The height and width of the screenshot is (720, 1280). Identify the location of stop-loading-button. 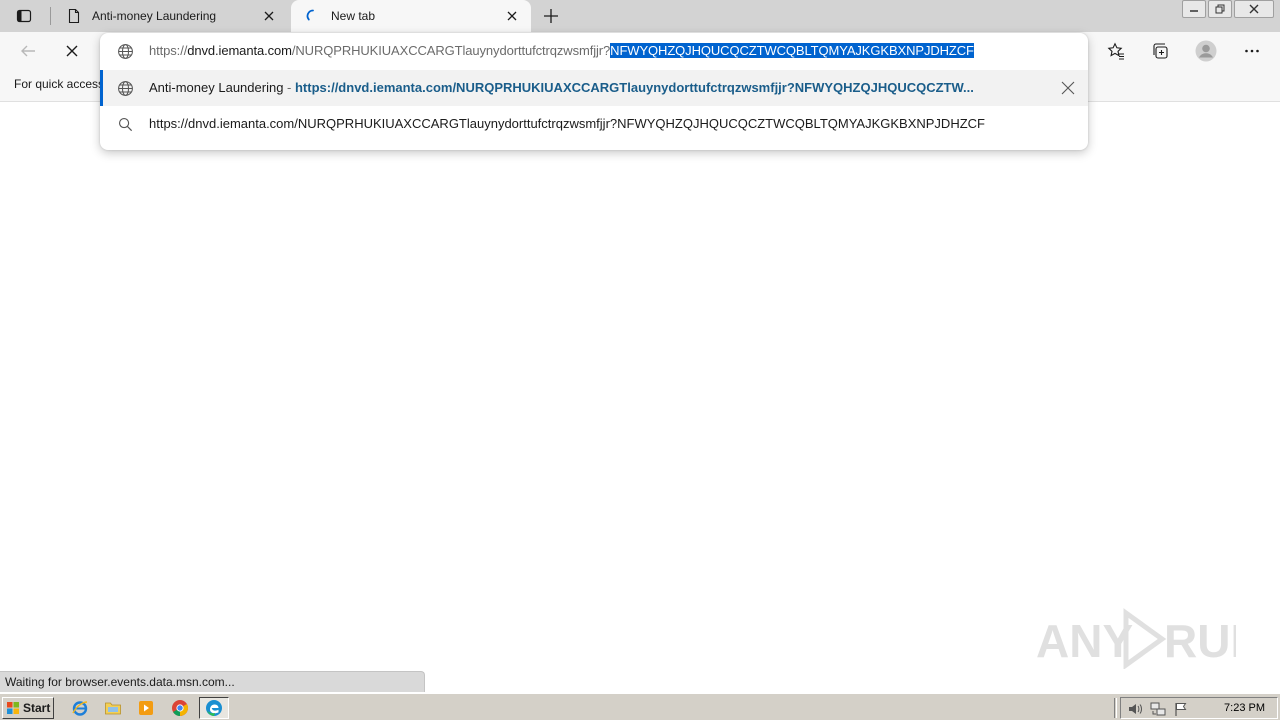
(72, 51).